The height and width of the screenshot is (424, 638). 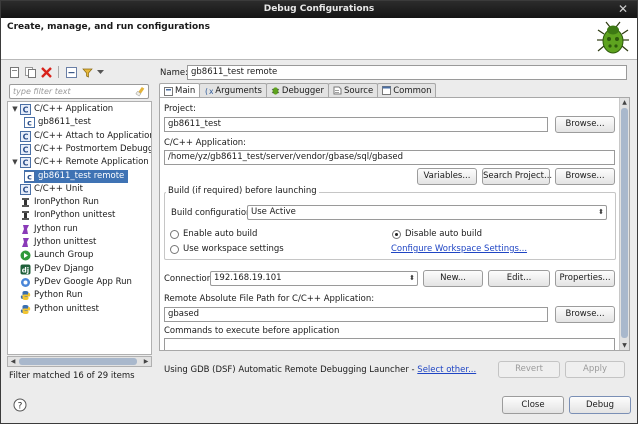 I want to click on radio-dot-selected, so click(x=396, y=234).